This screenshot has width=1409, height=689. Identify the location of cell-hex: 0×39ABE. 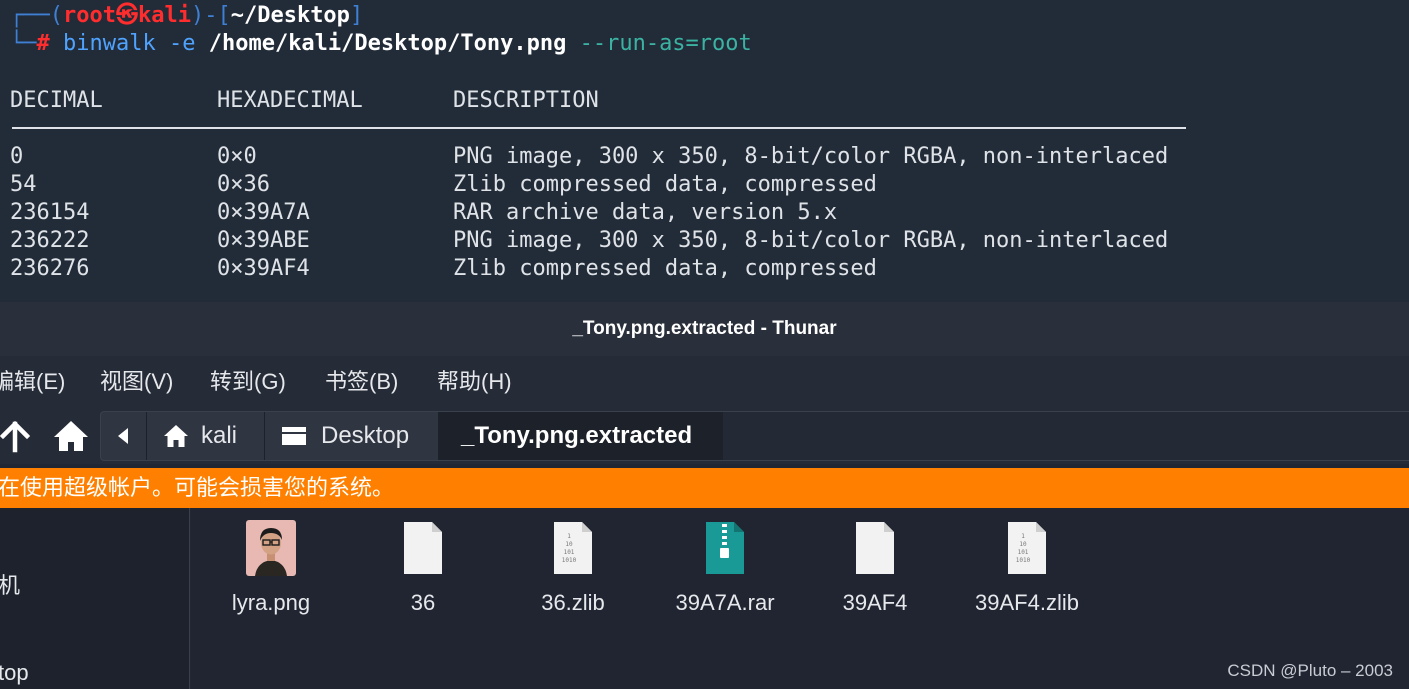
(263, 240).